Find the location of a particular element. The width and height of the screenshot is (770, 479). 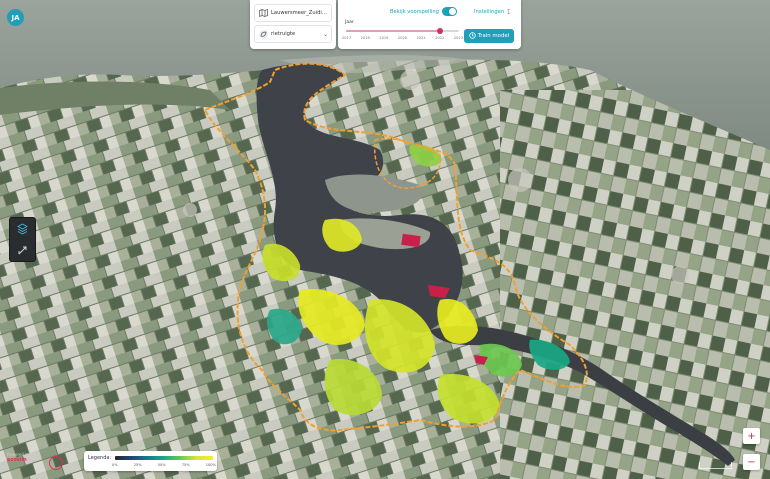

attribution: Powered by ecosim is located at coordinates (18, 457).